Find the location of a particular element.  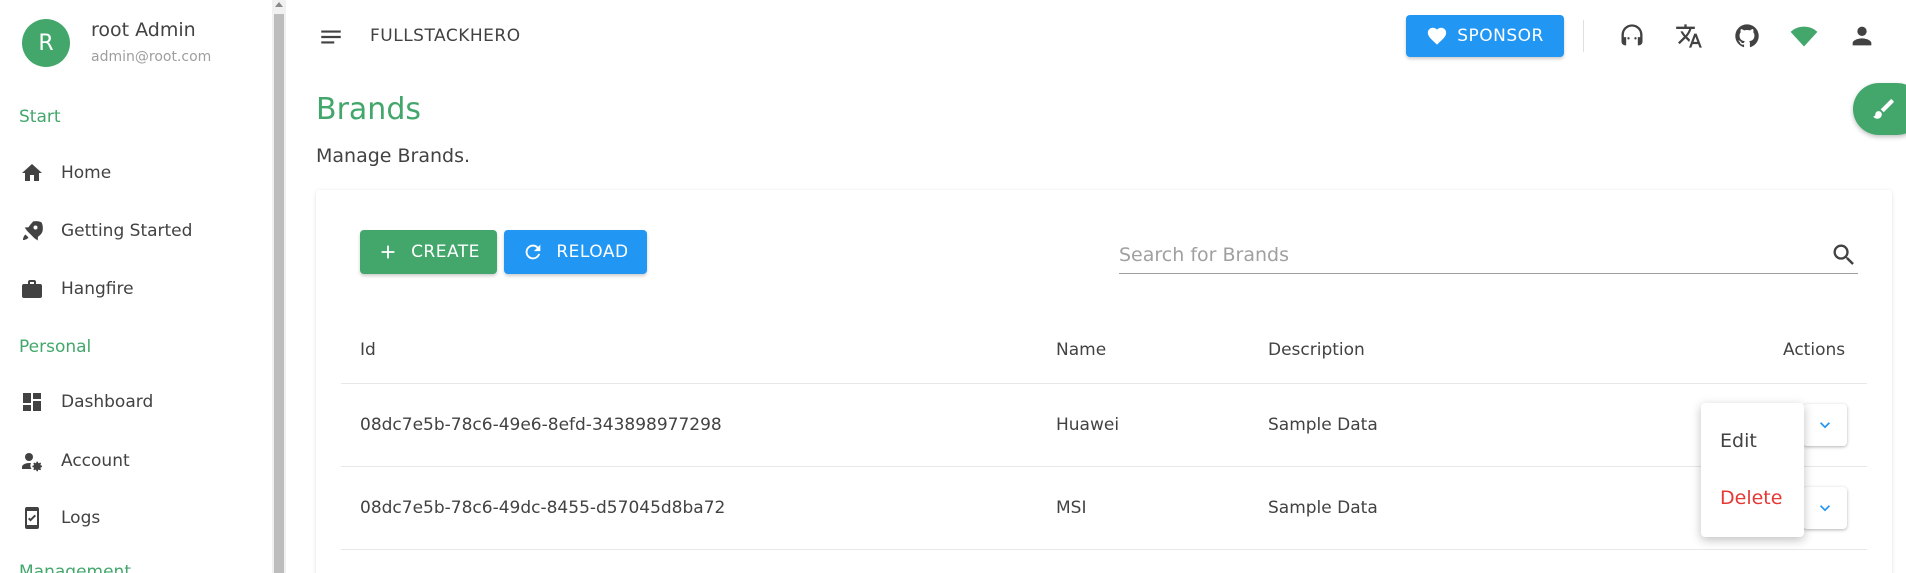

search-field is located at coordinates (1488, 255).